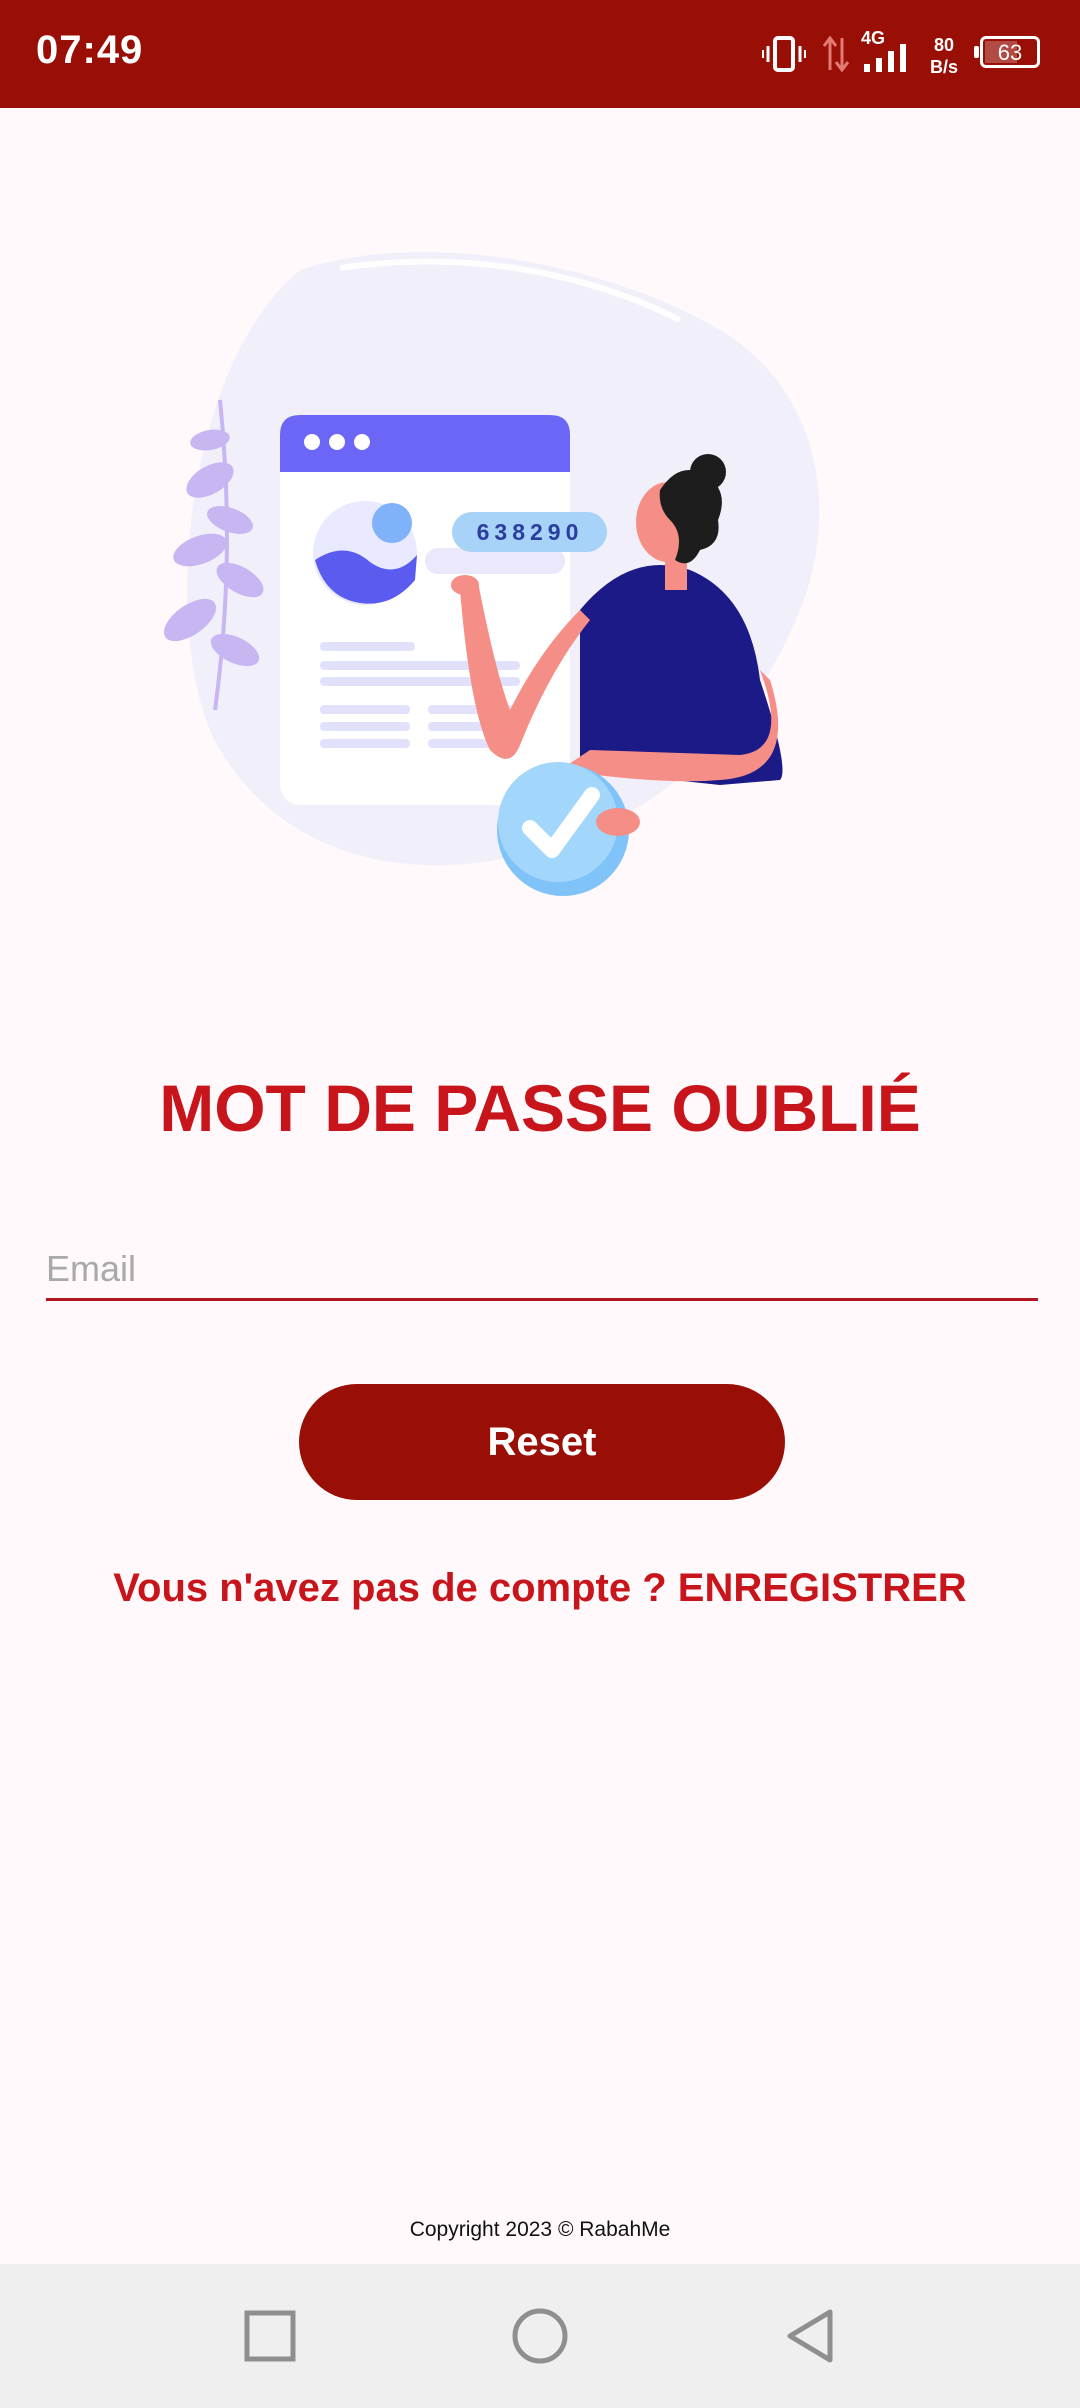 This screenshot has height=2408, width=1080. What do you see at coordinates (542, 1442) in the screenshot?
I see `reset-button: Reset` at bounding box center [542, 1442].